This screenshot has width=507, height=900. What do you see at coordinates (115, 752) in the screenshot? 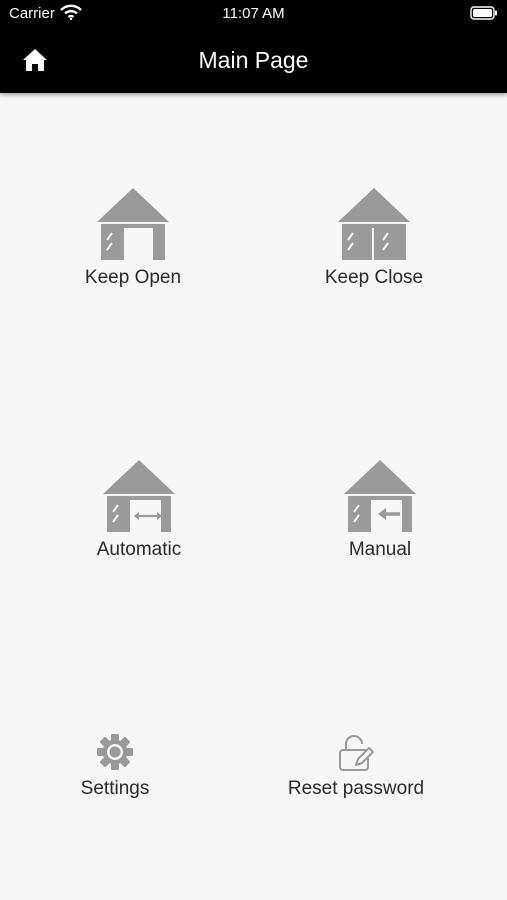
I see `gear-icon` at bounding box center [115, 752].